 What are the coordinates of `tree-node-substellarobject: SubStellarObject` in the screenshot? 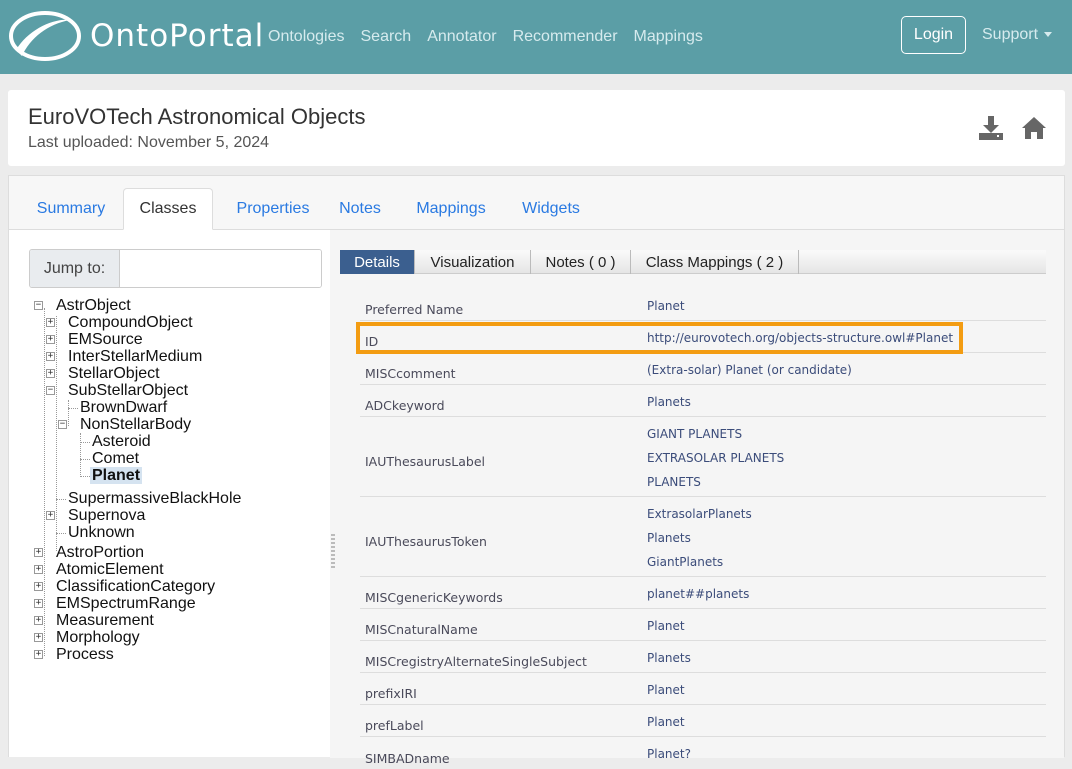 It's located at (128, 390).